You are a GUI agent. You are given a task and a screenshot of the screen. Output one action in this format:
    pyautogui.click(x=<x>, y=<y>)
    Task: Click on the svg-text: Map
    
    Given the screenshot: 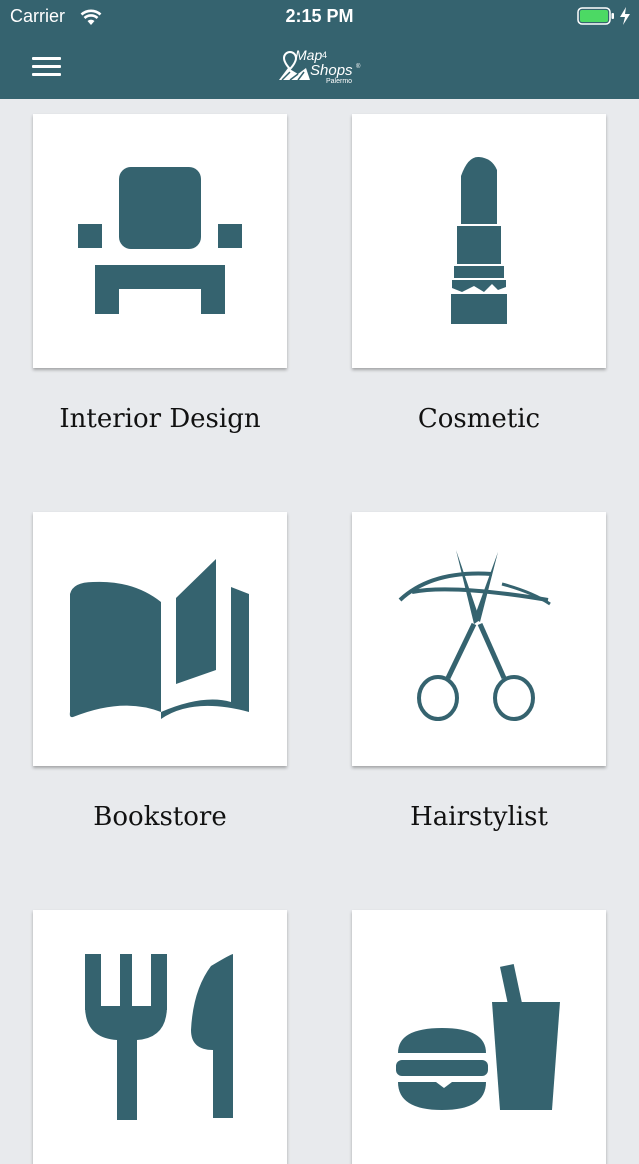 What is the action you would take?
    pyautogui.click(x=308, y=55)
    